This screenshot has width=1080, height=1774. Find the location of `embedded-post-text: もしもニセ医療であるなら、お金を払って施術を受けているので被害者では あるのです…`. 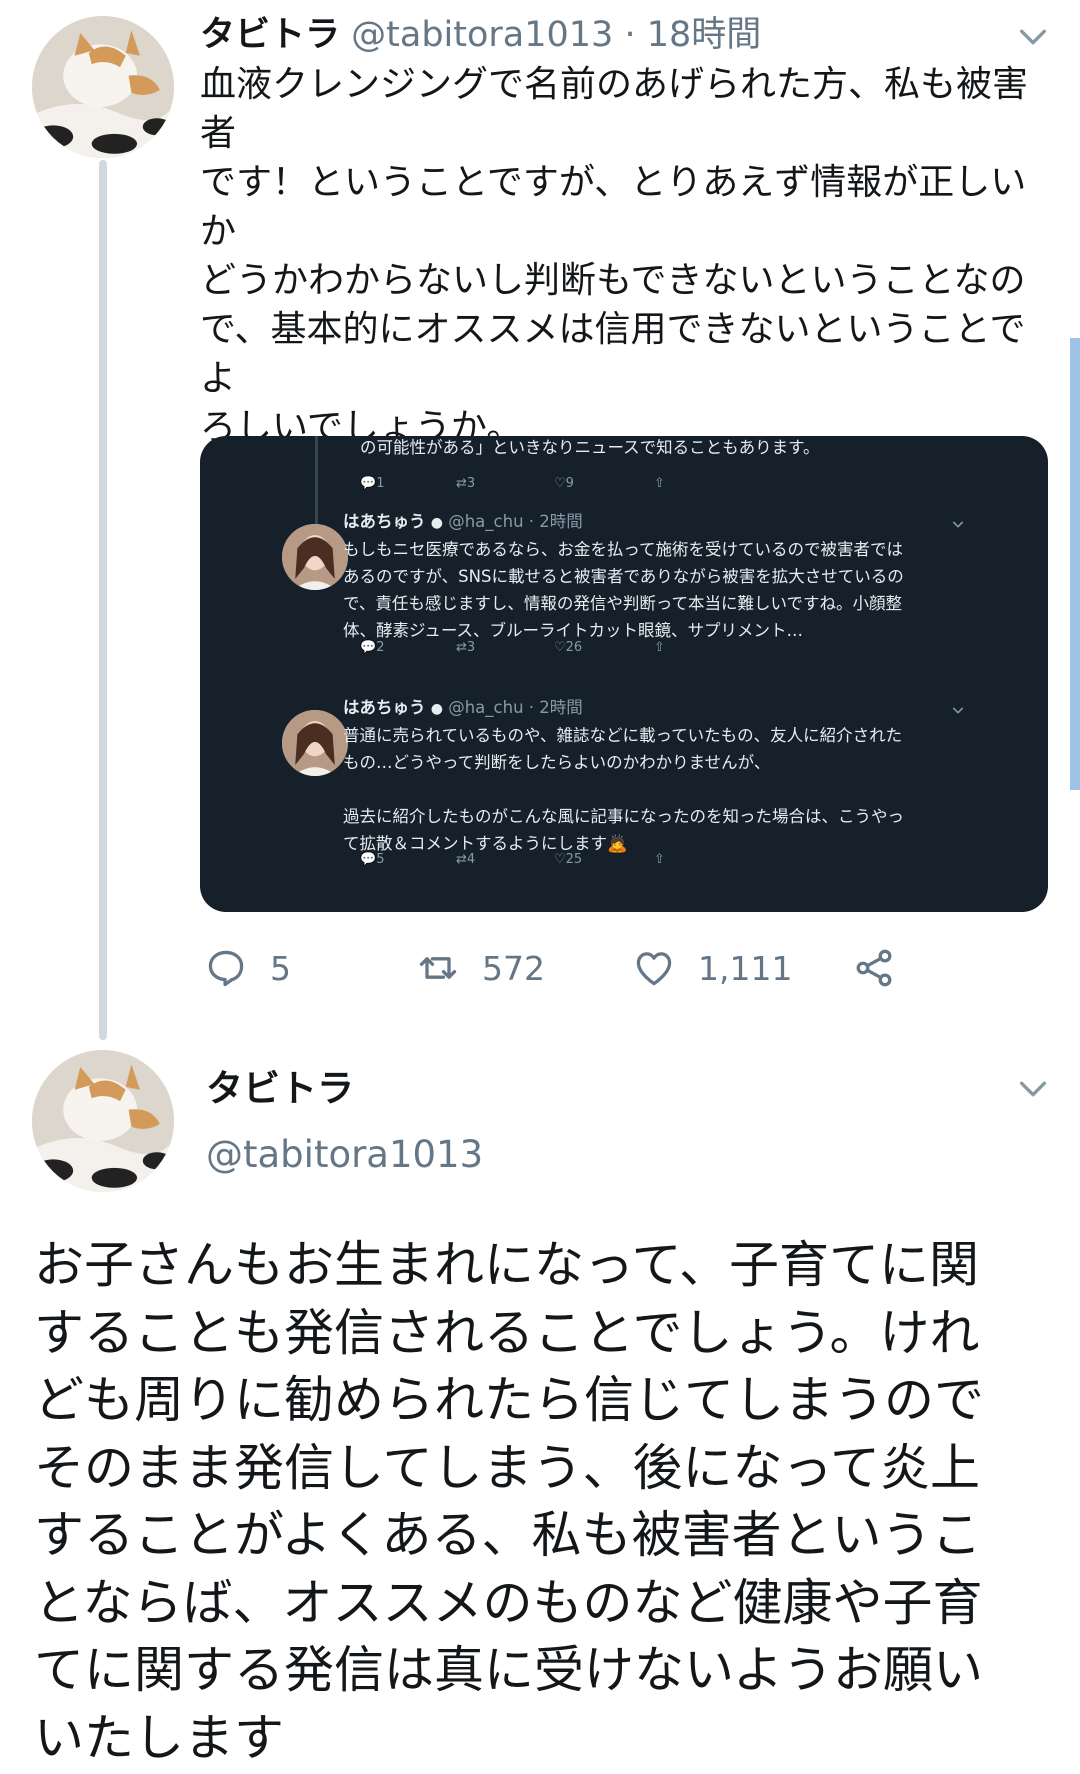

embedded-post-text: もしもニセ医療であるなら、お金を払って施術を受けているので被害者では あるのです… is located at coordinates (623, 590).